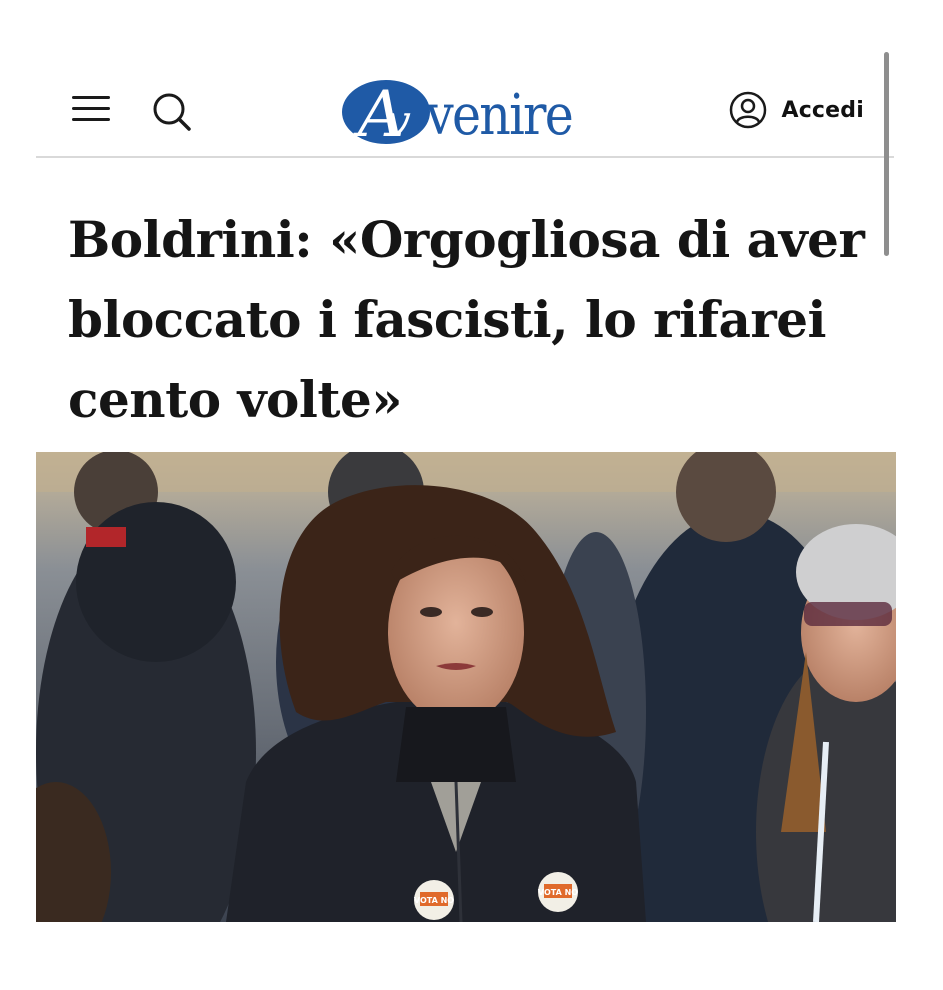 The height and width of the screenshot is (990, 943). I want to click on site-header: A v venire Accedi, so click(465, 109).